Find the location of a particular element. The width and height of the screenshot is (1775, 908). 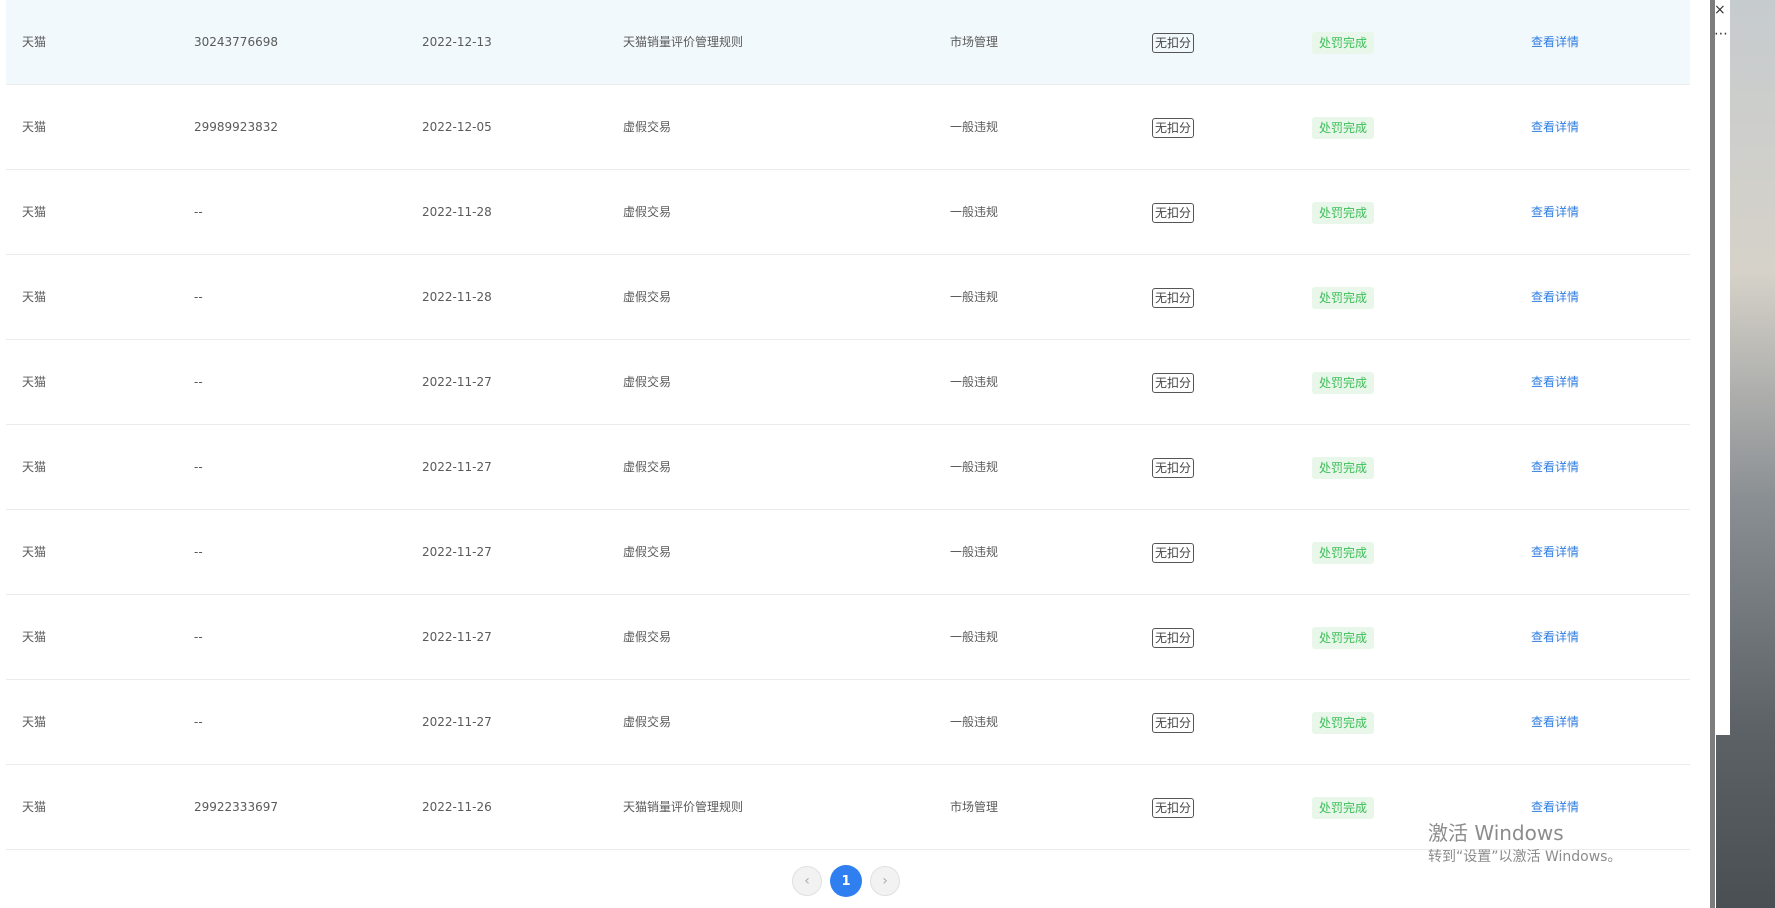

scrollbar is located at coordinates (1712, 454).